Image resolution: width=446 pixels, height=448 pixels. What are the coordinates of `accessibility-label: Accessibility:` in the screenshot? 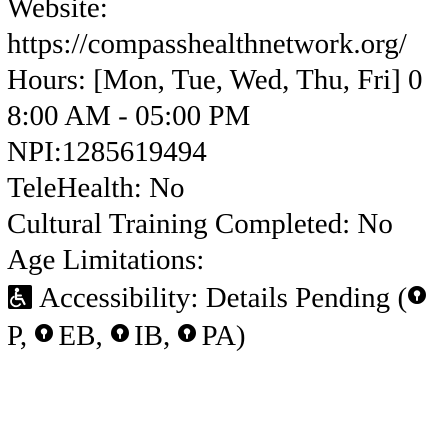 It's located at (119, 298).